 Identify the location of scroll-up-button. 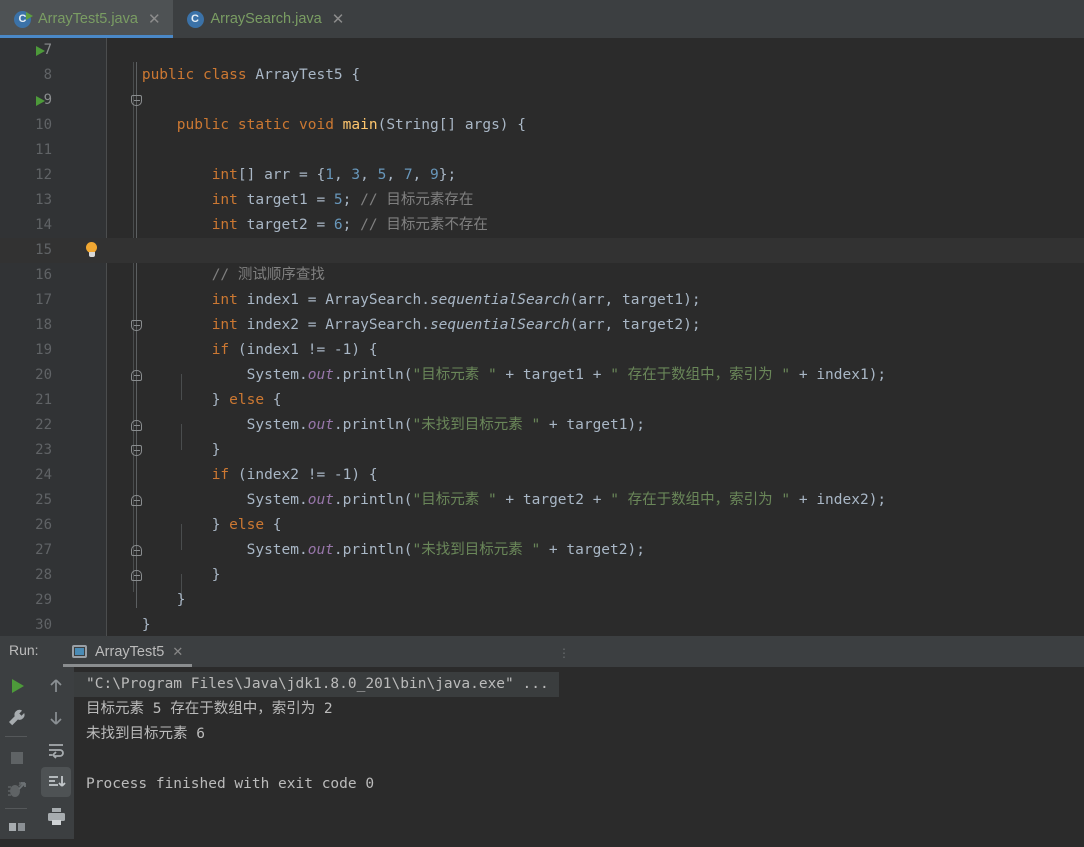
(56, 686).